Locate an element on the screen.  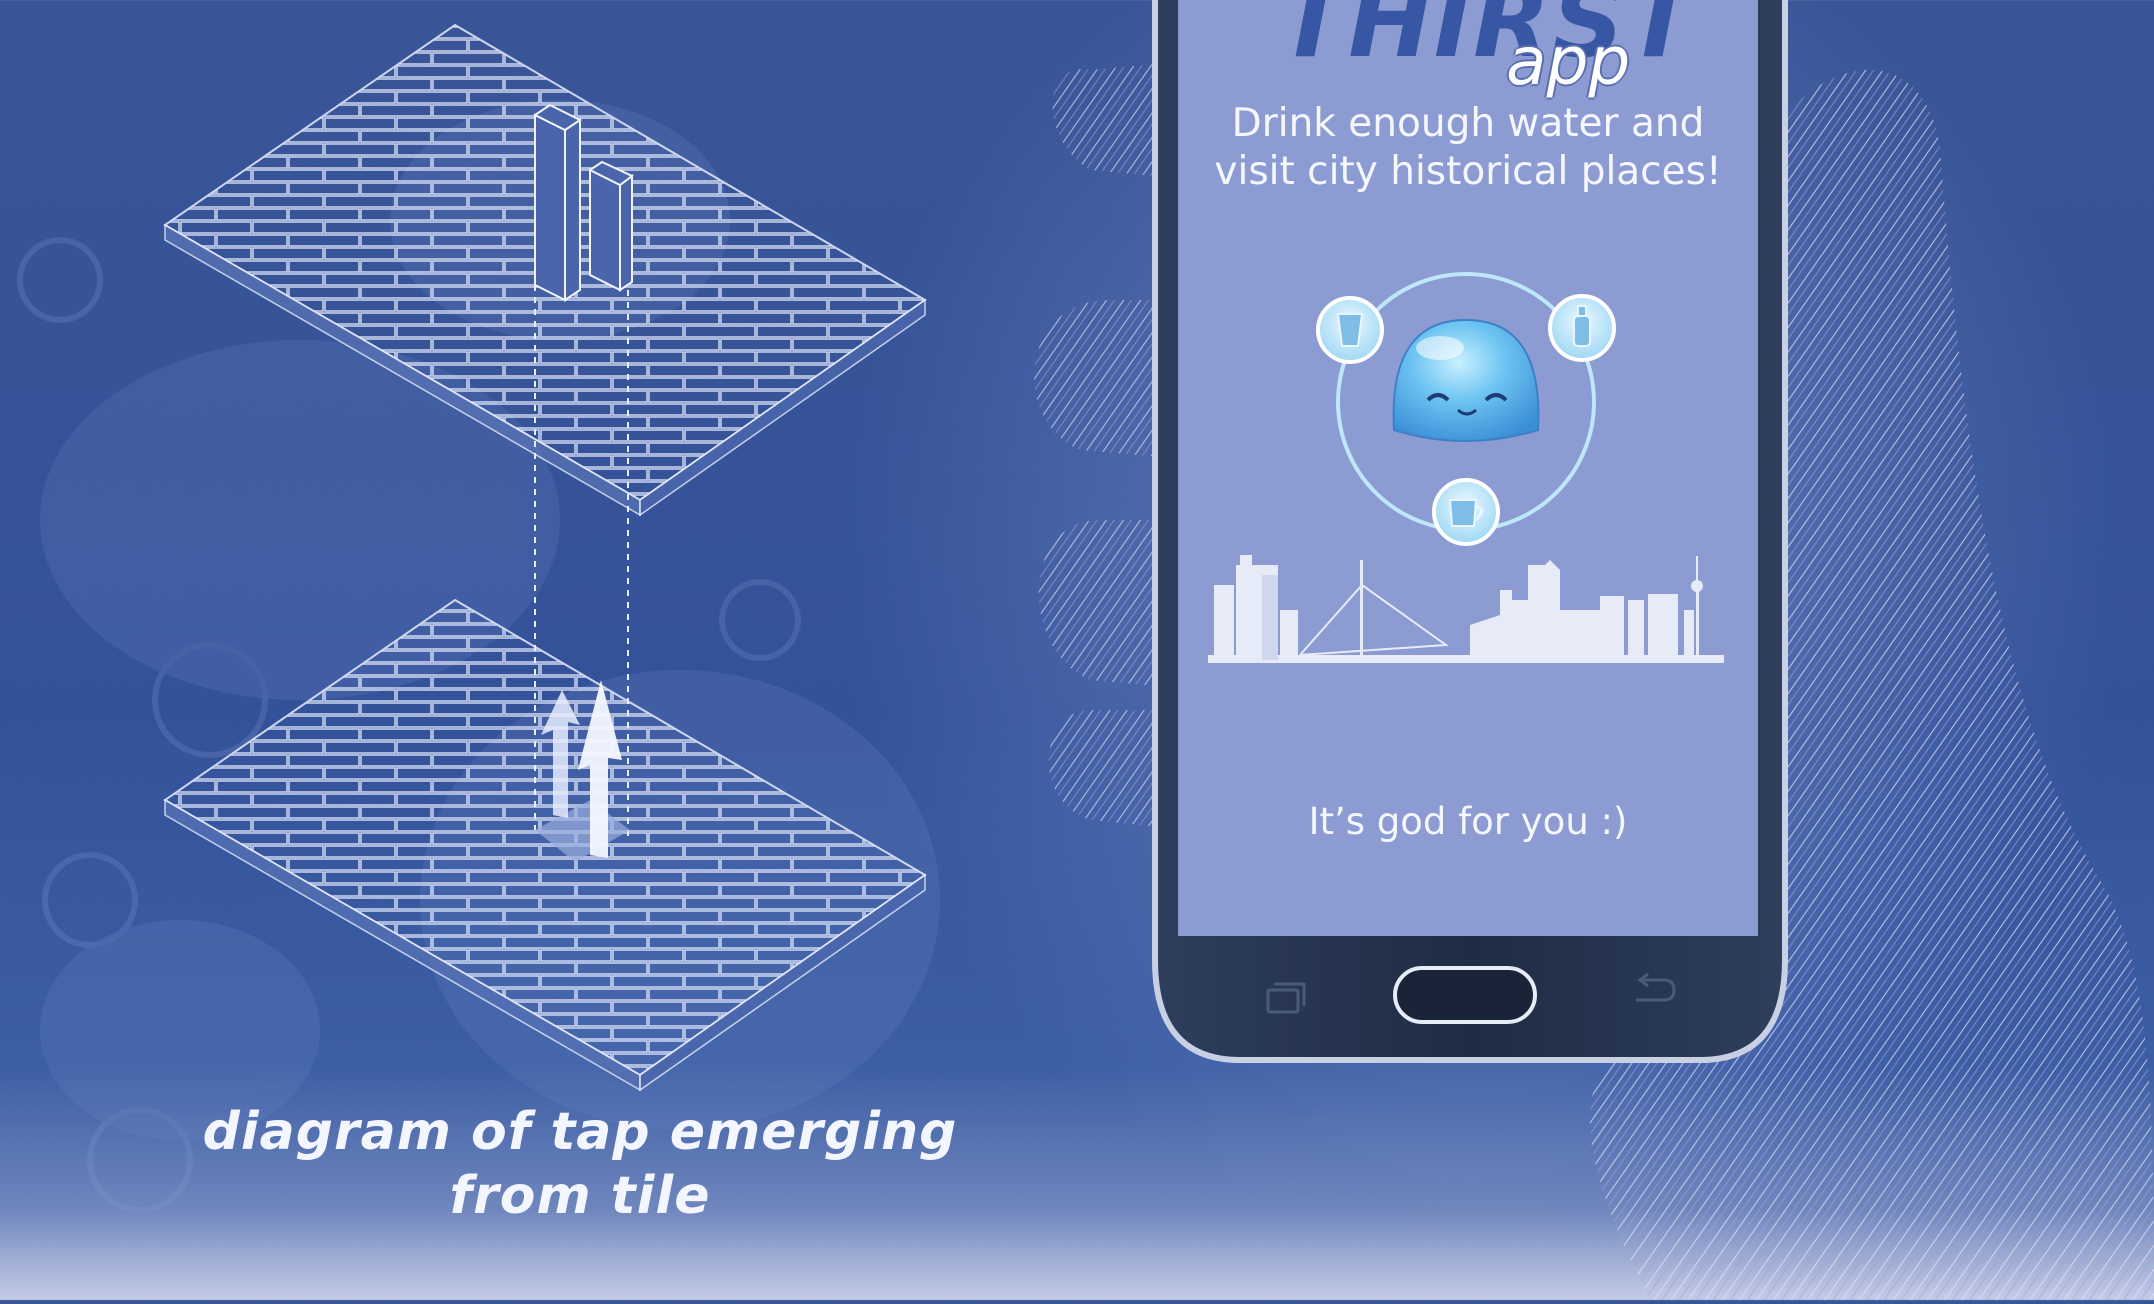
diagram-caption: diagram of tap emerging from tile is located at coordinates (580, 1164).